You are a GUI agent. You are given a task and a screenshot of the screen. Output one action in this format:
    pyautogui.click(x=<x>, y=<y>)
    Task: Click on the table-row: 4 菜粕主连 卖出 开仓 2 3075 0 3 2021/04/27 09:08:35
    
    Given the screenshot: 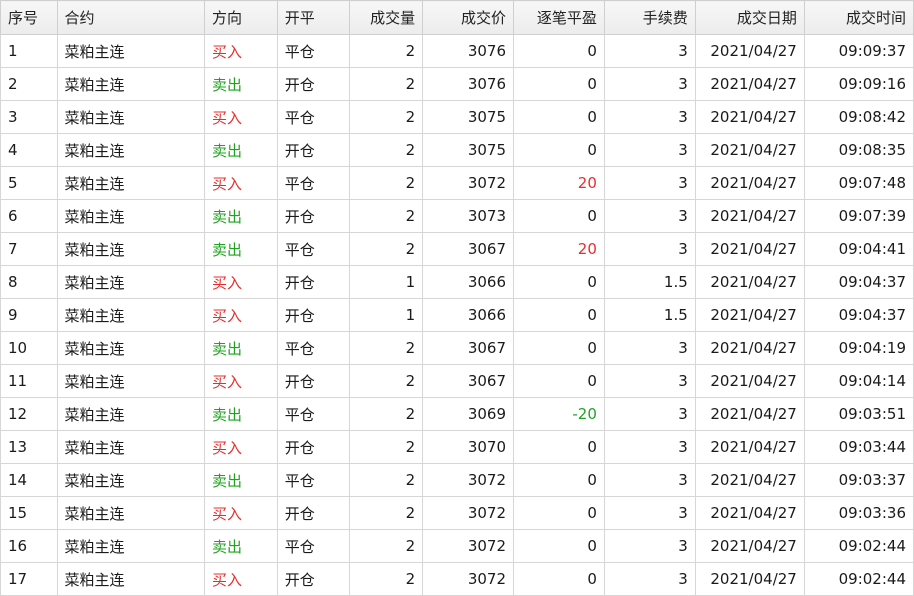 What is the action you would take?
    pyautogui.click(x=457, y=150)
    